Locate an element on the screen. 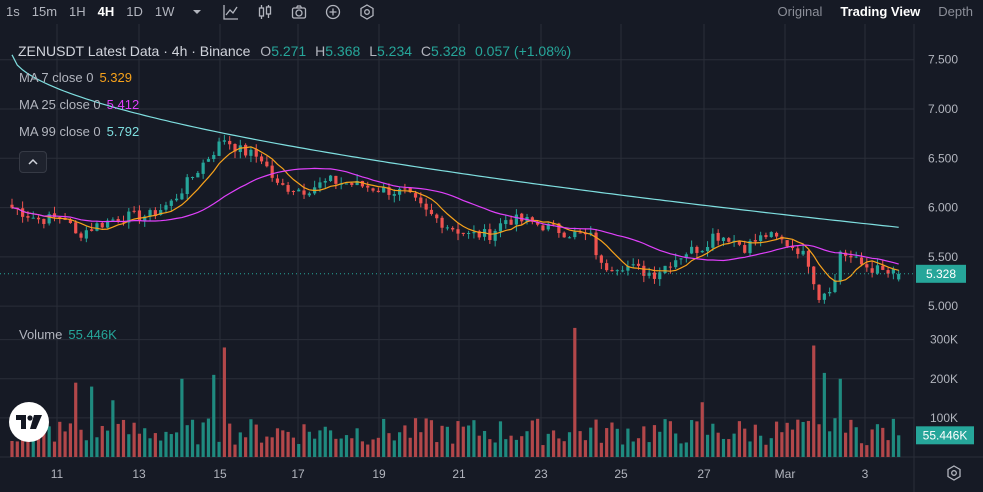  interval-4h: 4H is located at coordinates (106, 12).